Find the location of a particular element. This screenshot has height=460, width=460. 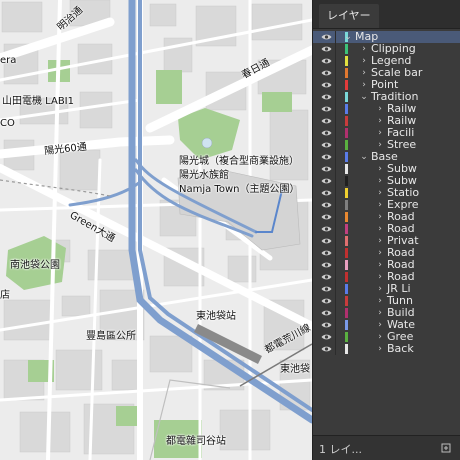

tab-layers: レイヤー is located at coordinates (349, 16).